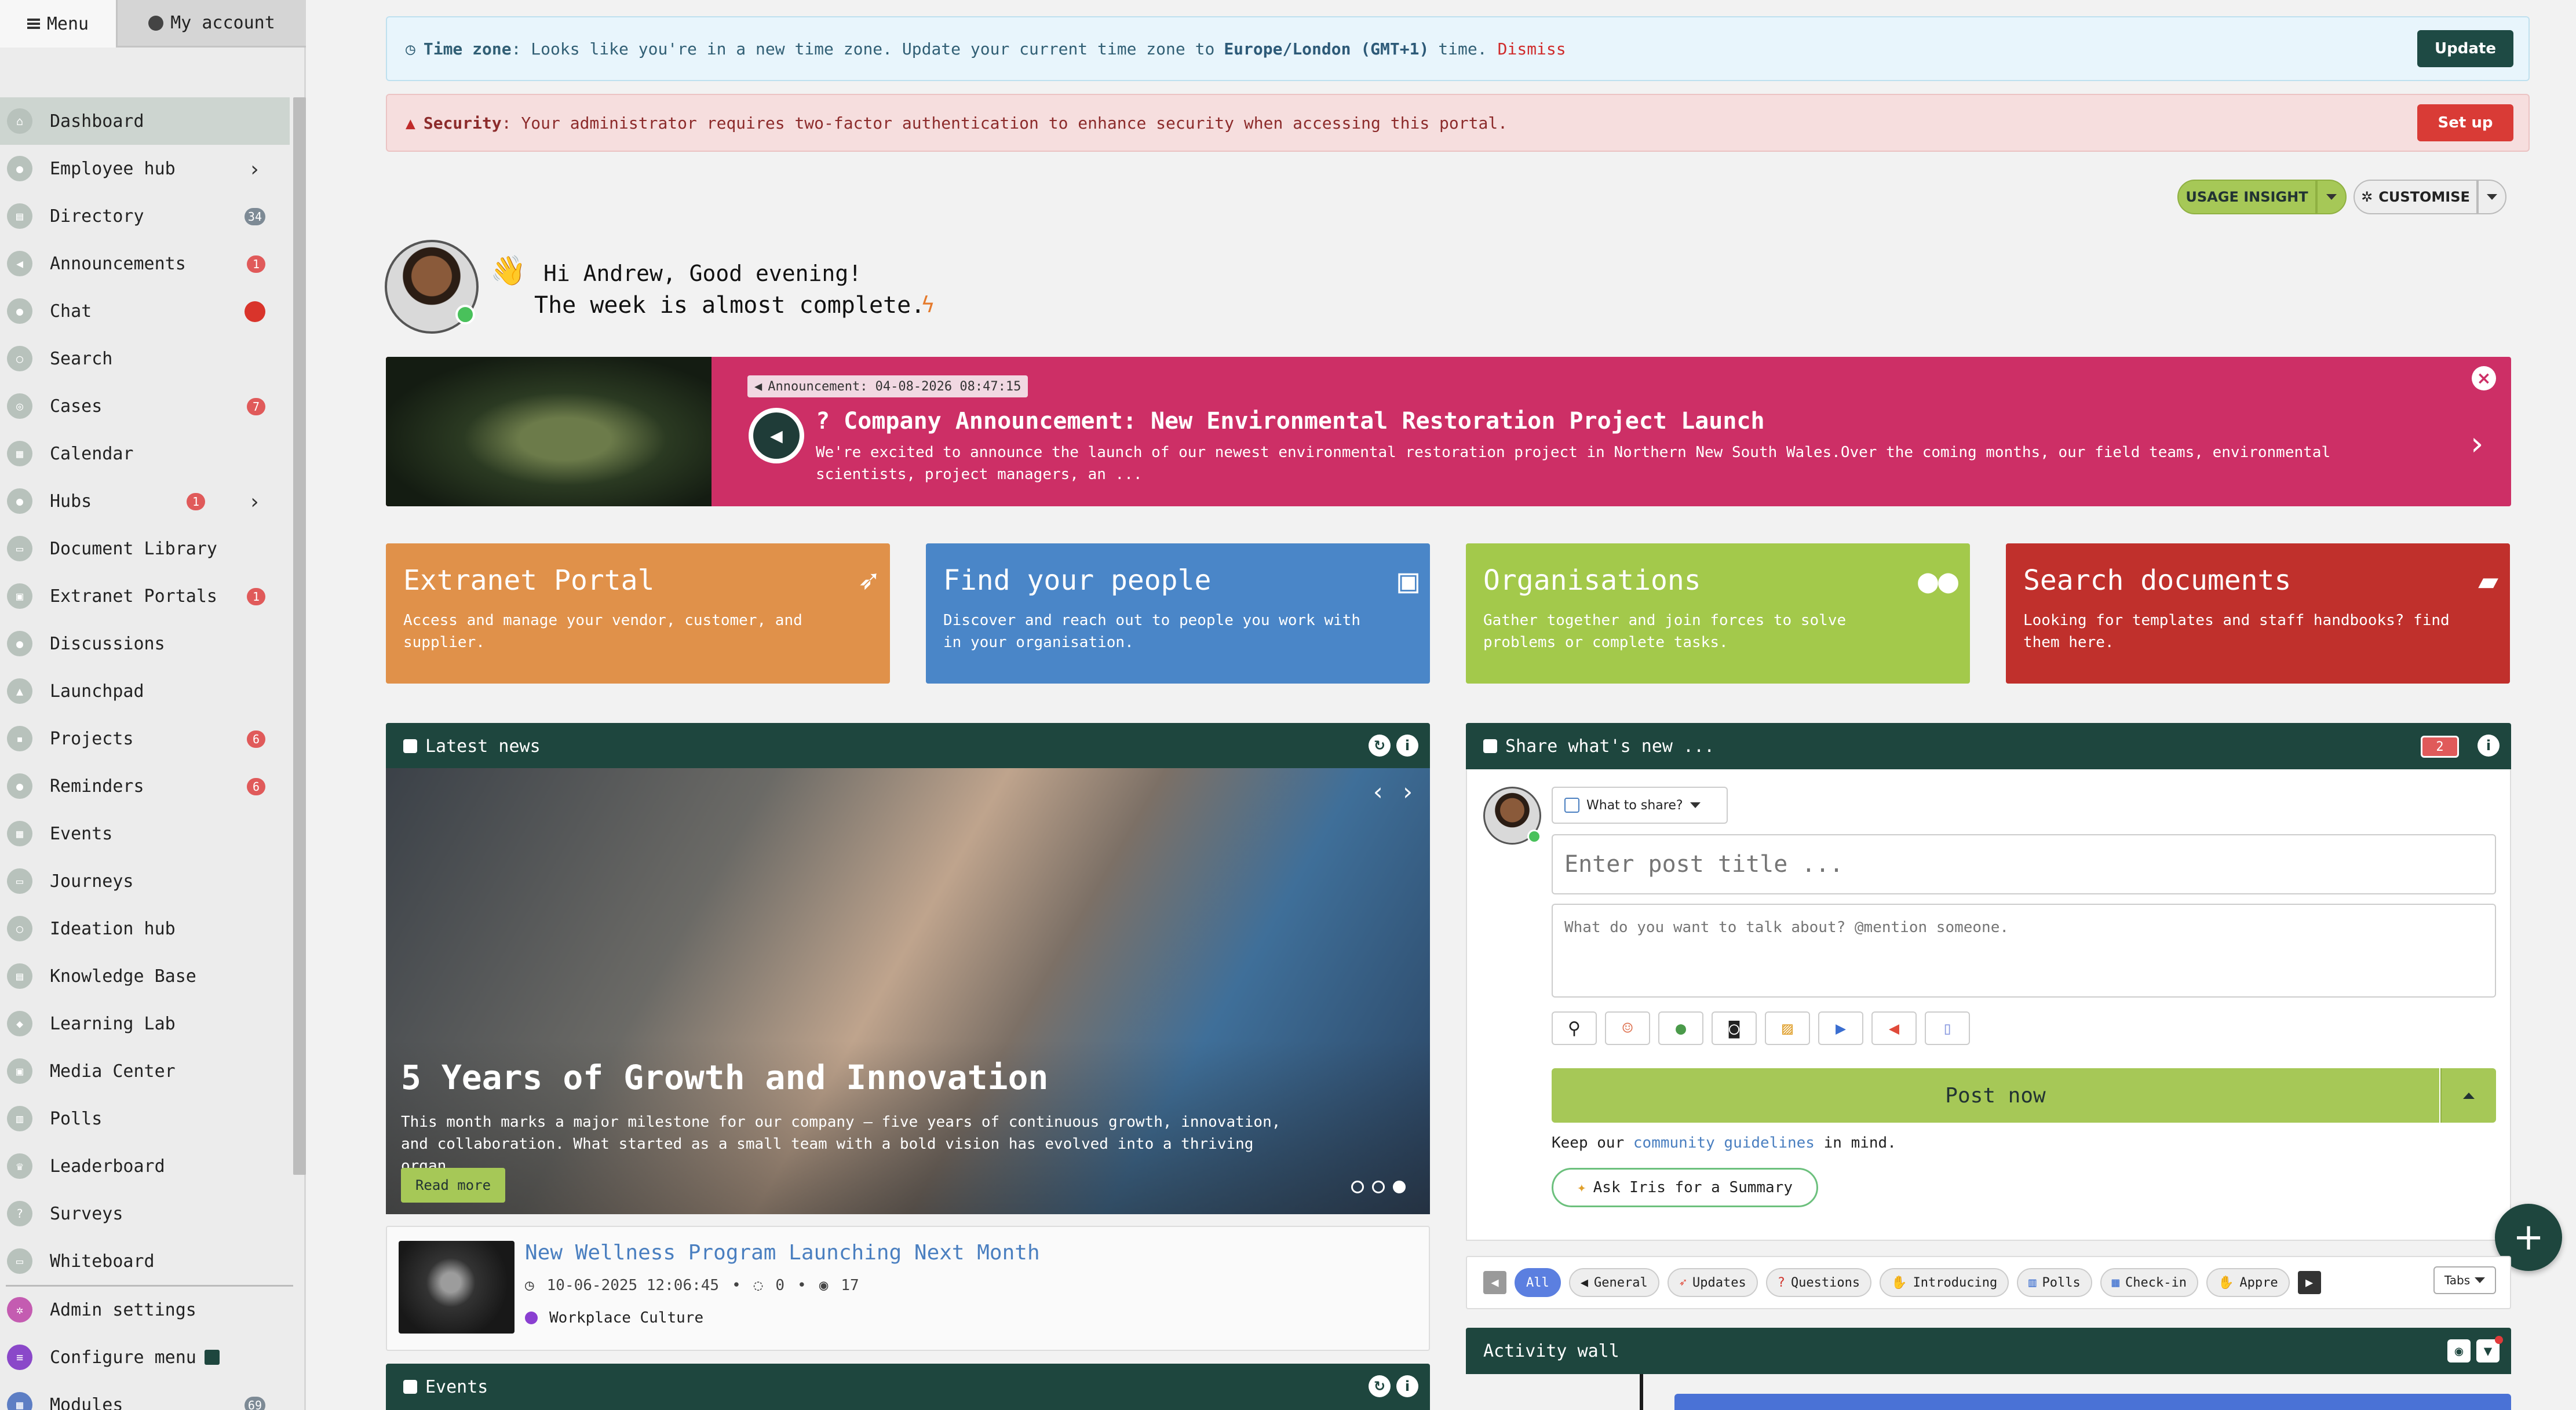  What do you see at coordinates (1685, 1187) in the screenshot?
I see `ask-iris-button: ✦ Ask Iris for a Summary` at bounding box center [1685, 1187].